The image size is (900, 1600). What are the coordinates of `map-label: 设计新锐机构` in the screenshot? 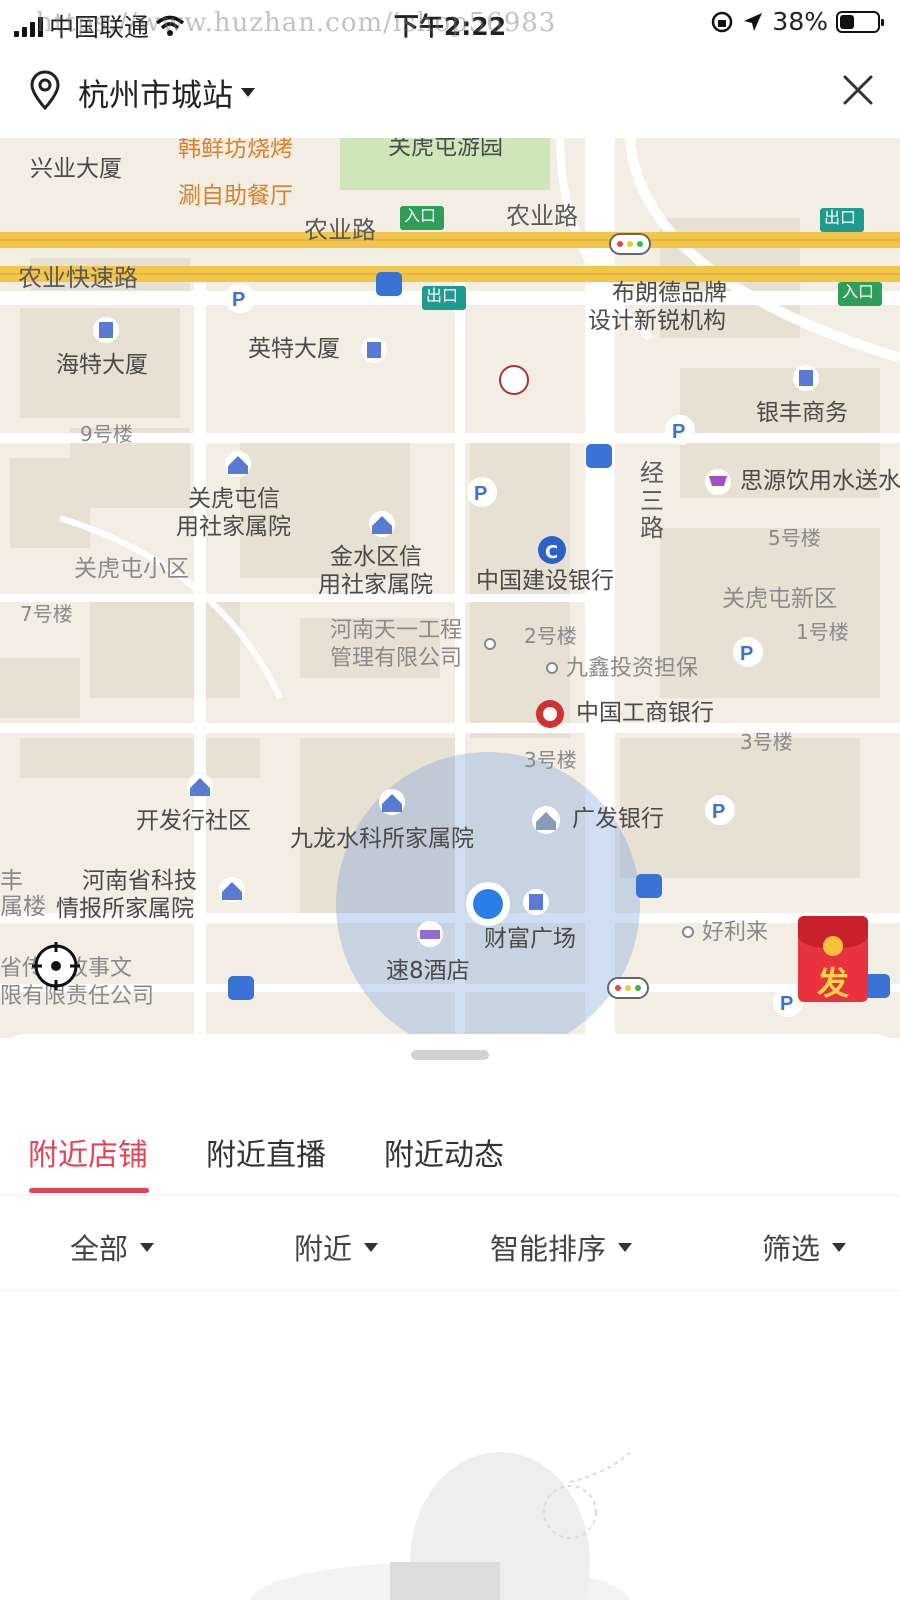 It's located at (657, 321).